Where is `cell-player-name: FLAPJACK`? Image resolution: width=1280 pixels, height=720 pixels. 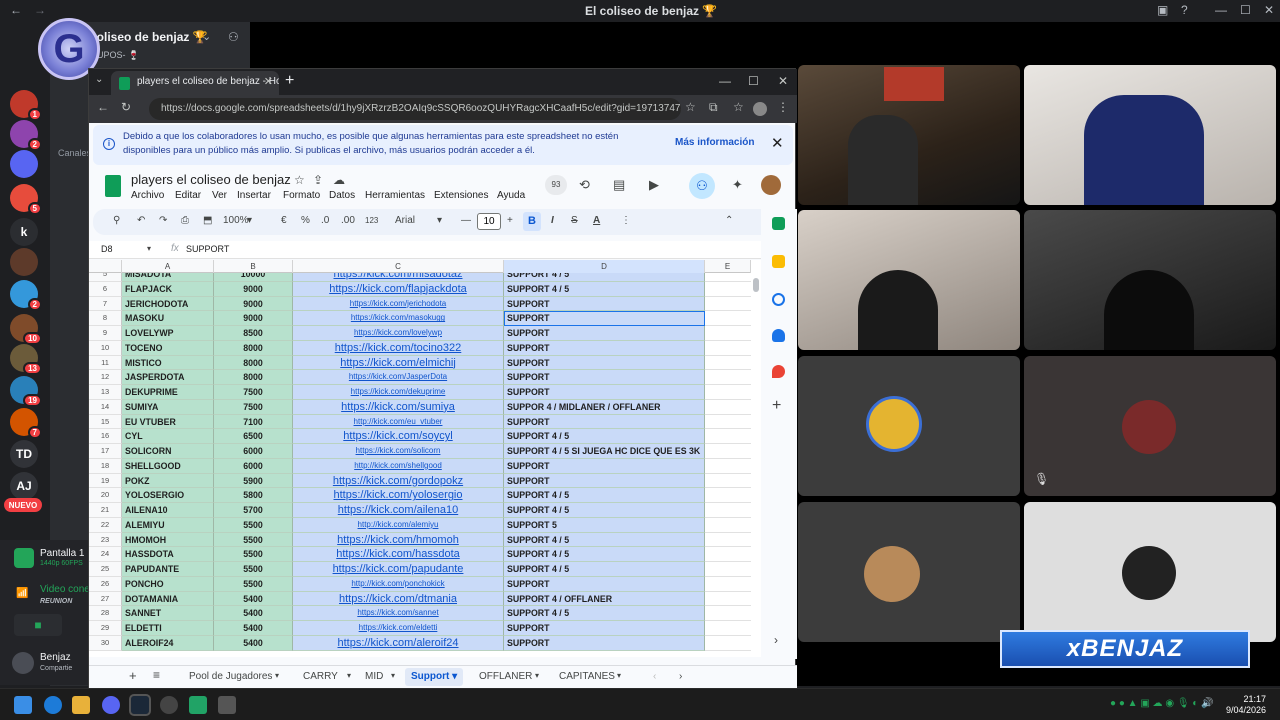
cell-player-name: FLAPJACK is located at coordinates (168, 289).